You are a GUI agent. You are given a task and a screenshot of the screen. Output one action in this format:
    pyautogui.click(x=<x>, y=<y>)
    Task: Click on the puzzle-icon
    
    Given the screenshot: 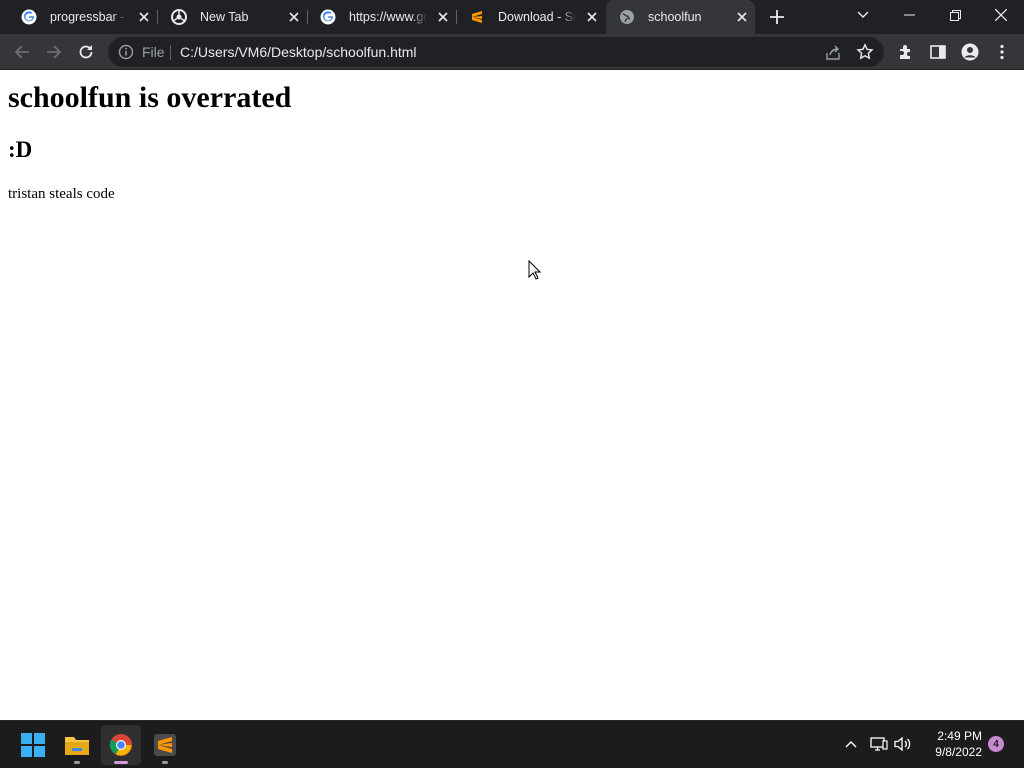 What is the action you would take?
    pyautogui.click(x=905, y=52)
    